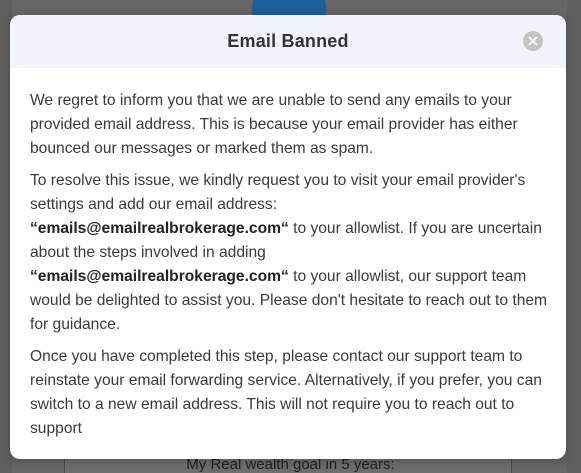 This screenshot has height=473, width=581. I want to click on modal-title: Email Banned, so click(288, 41).